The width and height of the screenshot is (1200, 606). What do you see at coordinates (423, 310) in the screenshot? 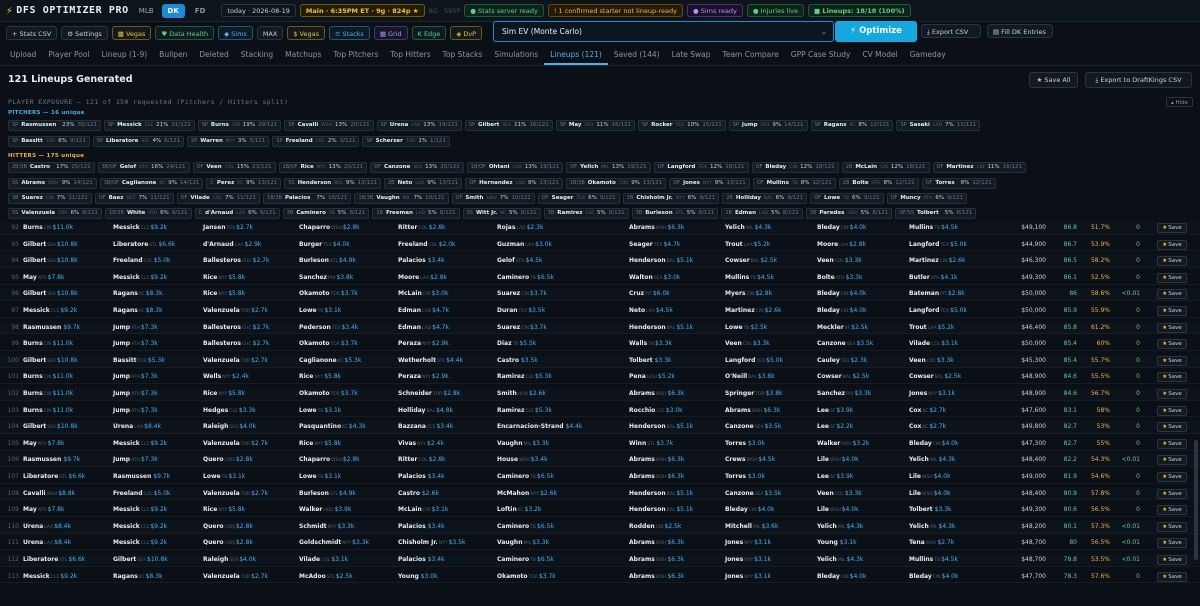
I see `lineup-player-cell: EdmanLAD$4.7k` at bounding box center [423, 310].